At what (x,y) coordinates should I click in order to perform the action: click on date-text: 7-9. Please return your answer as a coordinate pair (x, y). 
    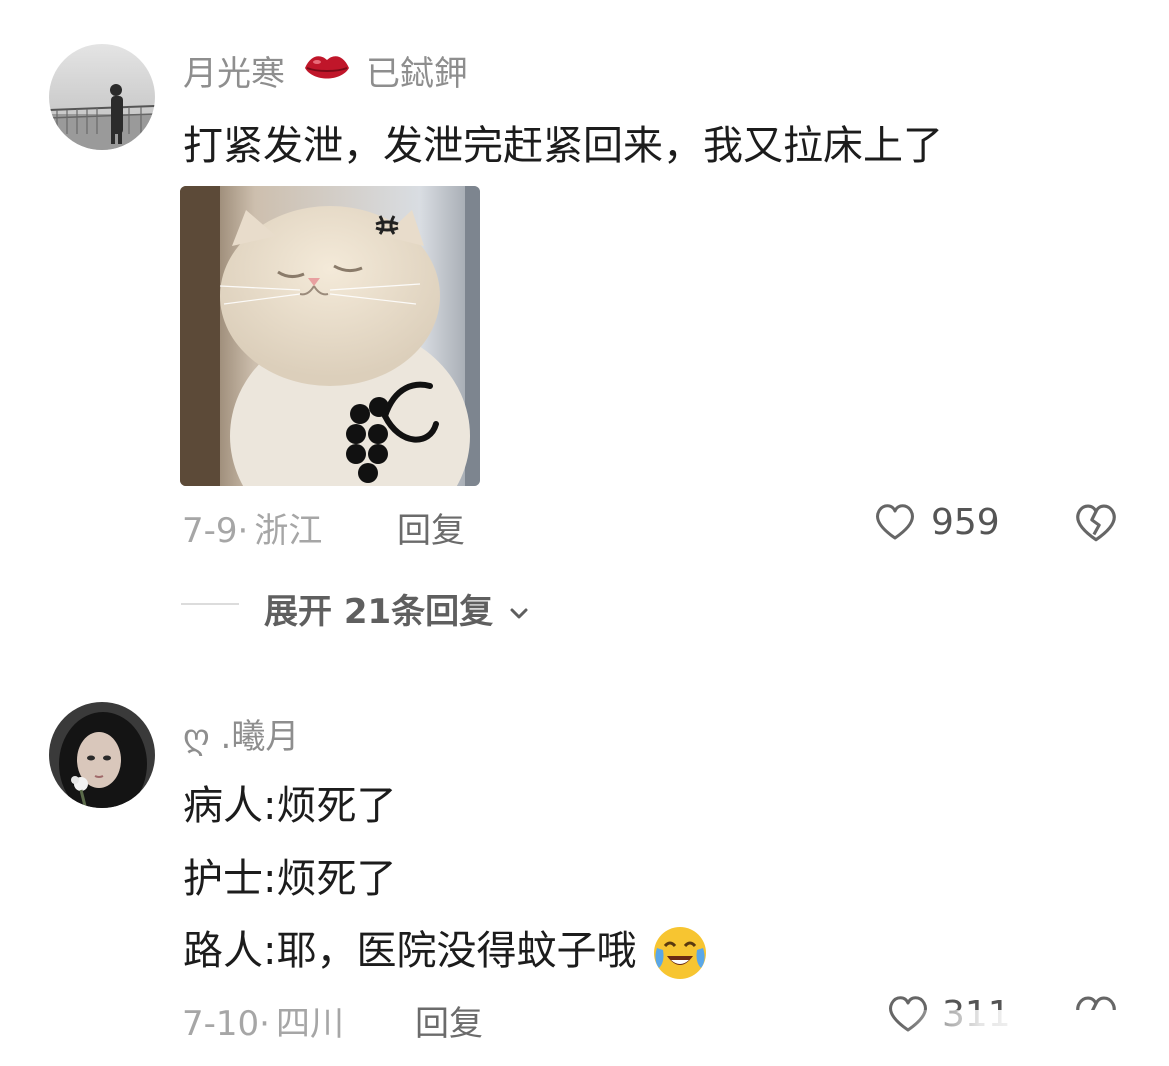
    Looking at the image, I should click on (210, 531).